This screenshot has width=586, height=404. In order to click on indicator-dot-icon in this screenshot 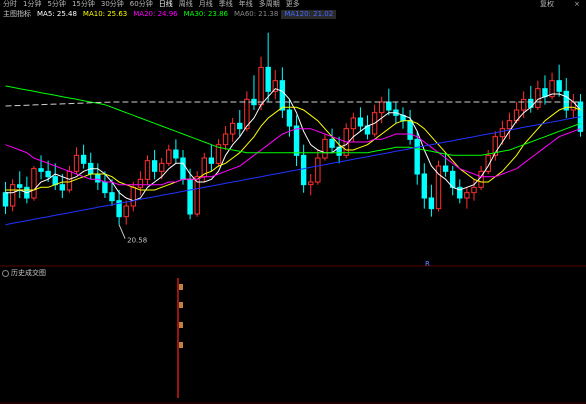, I will do `click(5, 273)`.